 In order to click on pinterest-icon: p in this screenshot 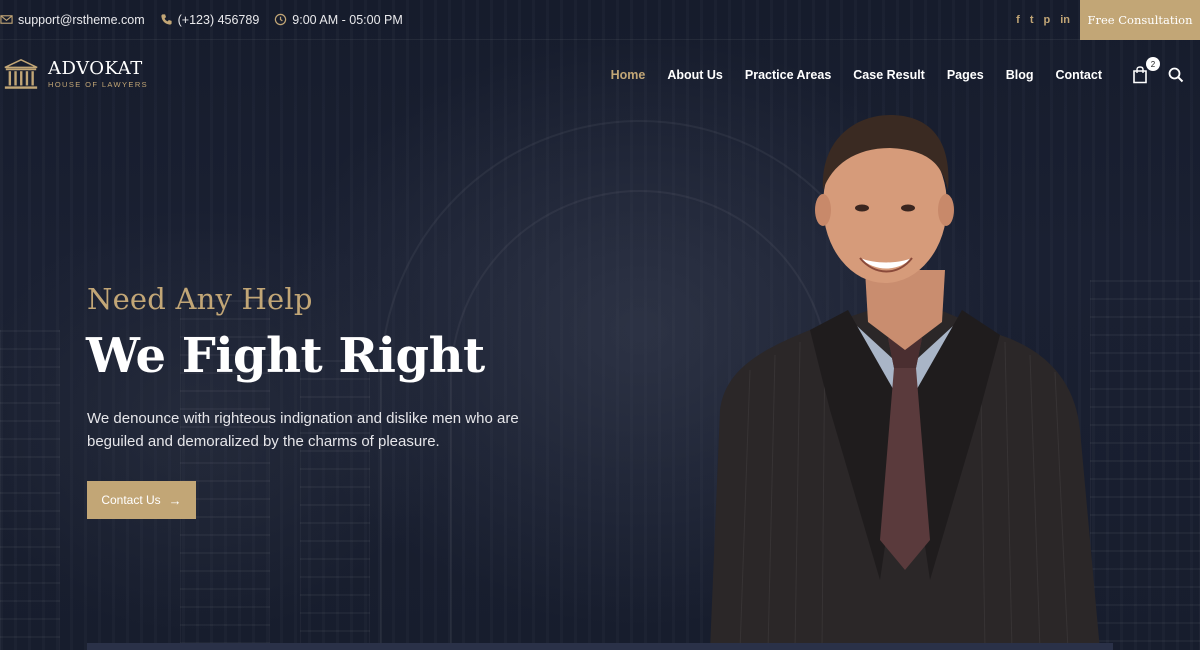, I will do `click(1046, 20)`.